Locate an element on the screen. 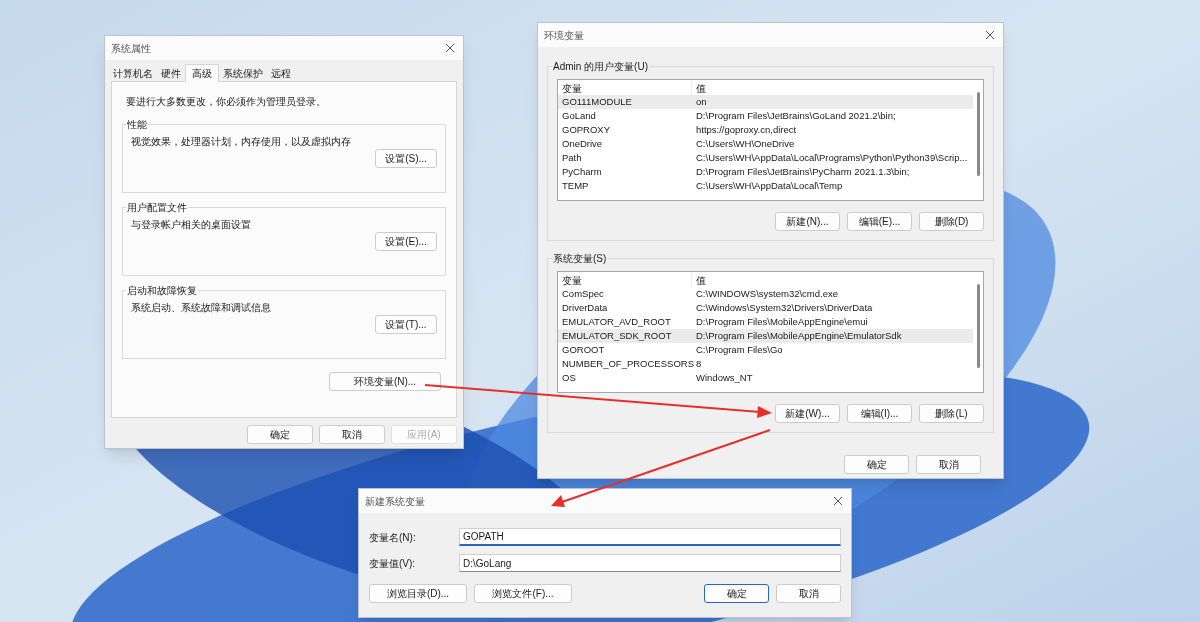 The width and height of the screenshot is (1200, 622). group-title: Admin 的用户变量(U) is located at coordinates (600, 67).